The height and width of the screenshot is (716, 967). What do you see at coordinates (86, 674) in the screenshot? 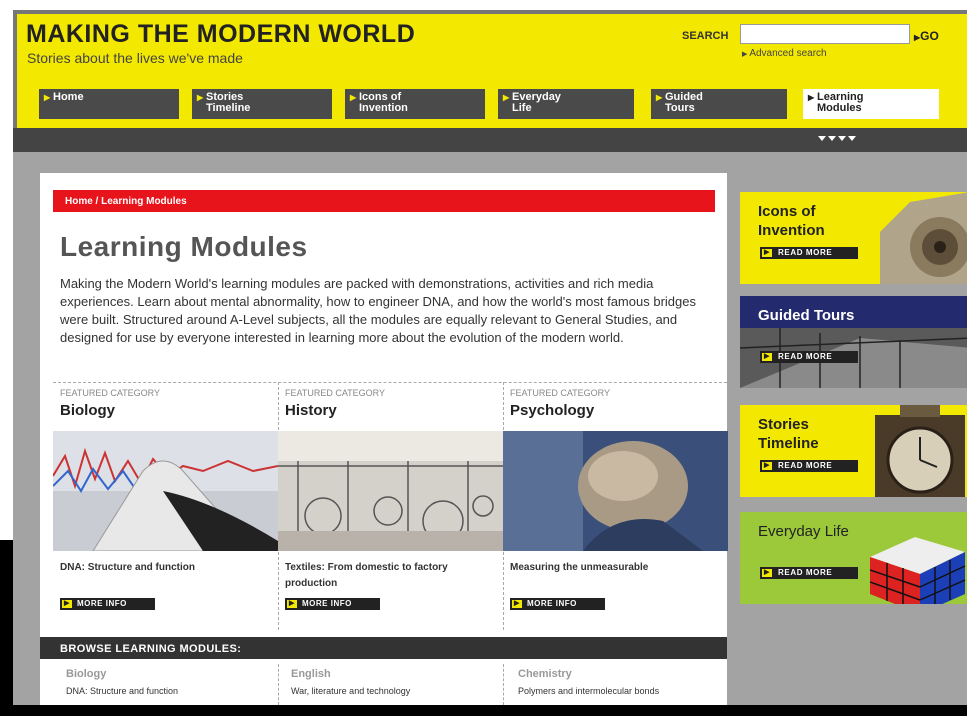
I see `browse-category: Biology` at bounding box center [86, 674].